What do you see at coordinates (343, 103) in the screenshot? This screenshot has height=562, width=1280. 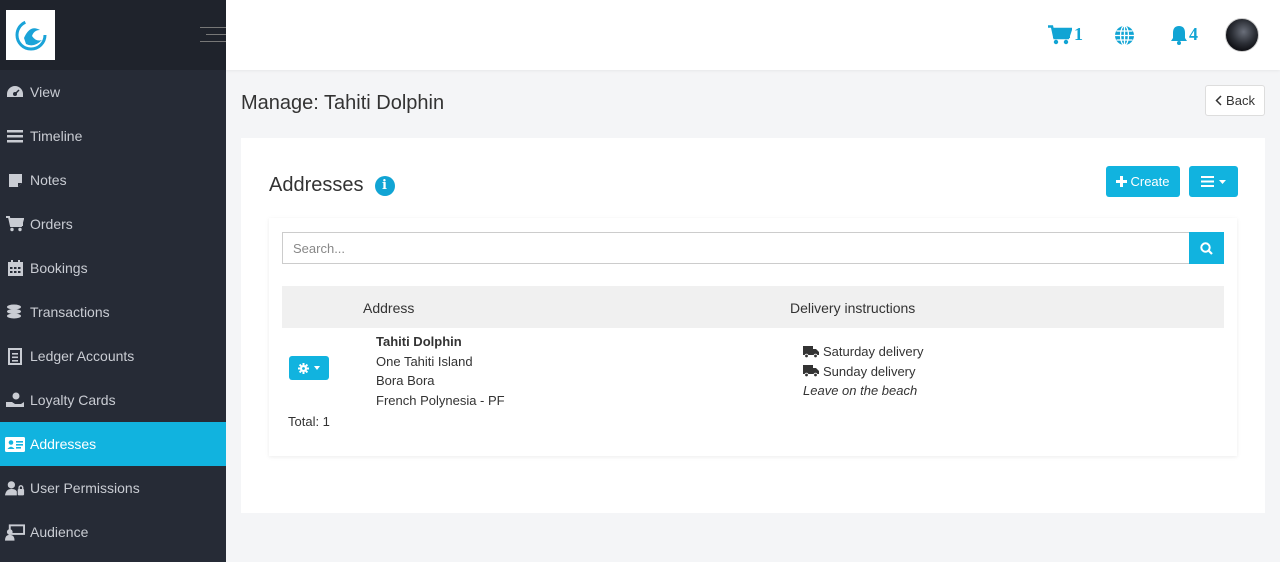 I see `page-title: Manage: Tahiti Dolphin` at bounding box center [343, 103].